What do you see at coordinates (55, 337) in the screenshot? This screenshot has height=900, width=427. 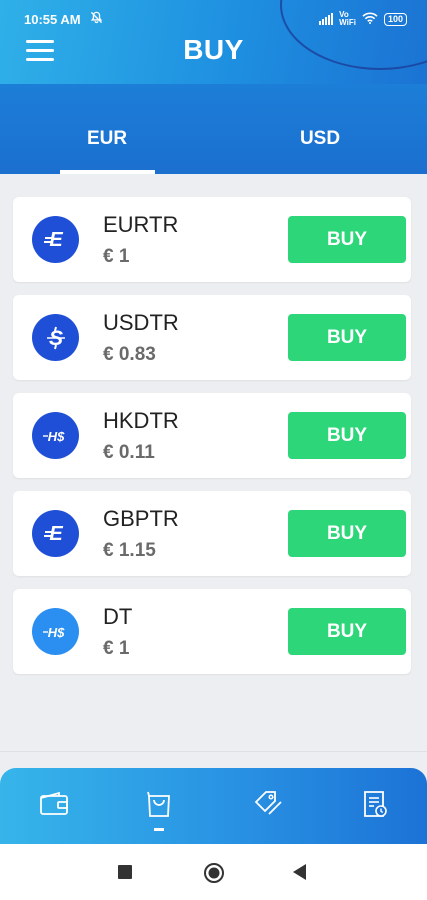 I see `dollar-token-icon: S` at bounding box center [55, 337].